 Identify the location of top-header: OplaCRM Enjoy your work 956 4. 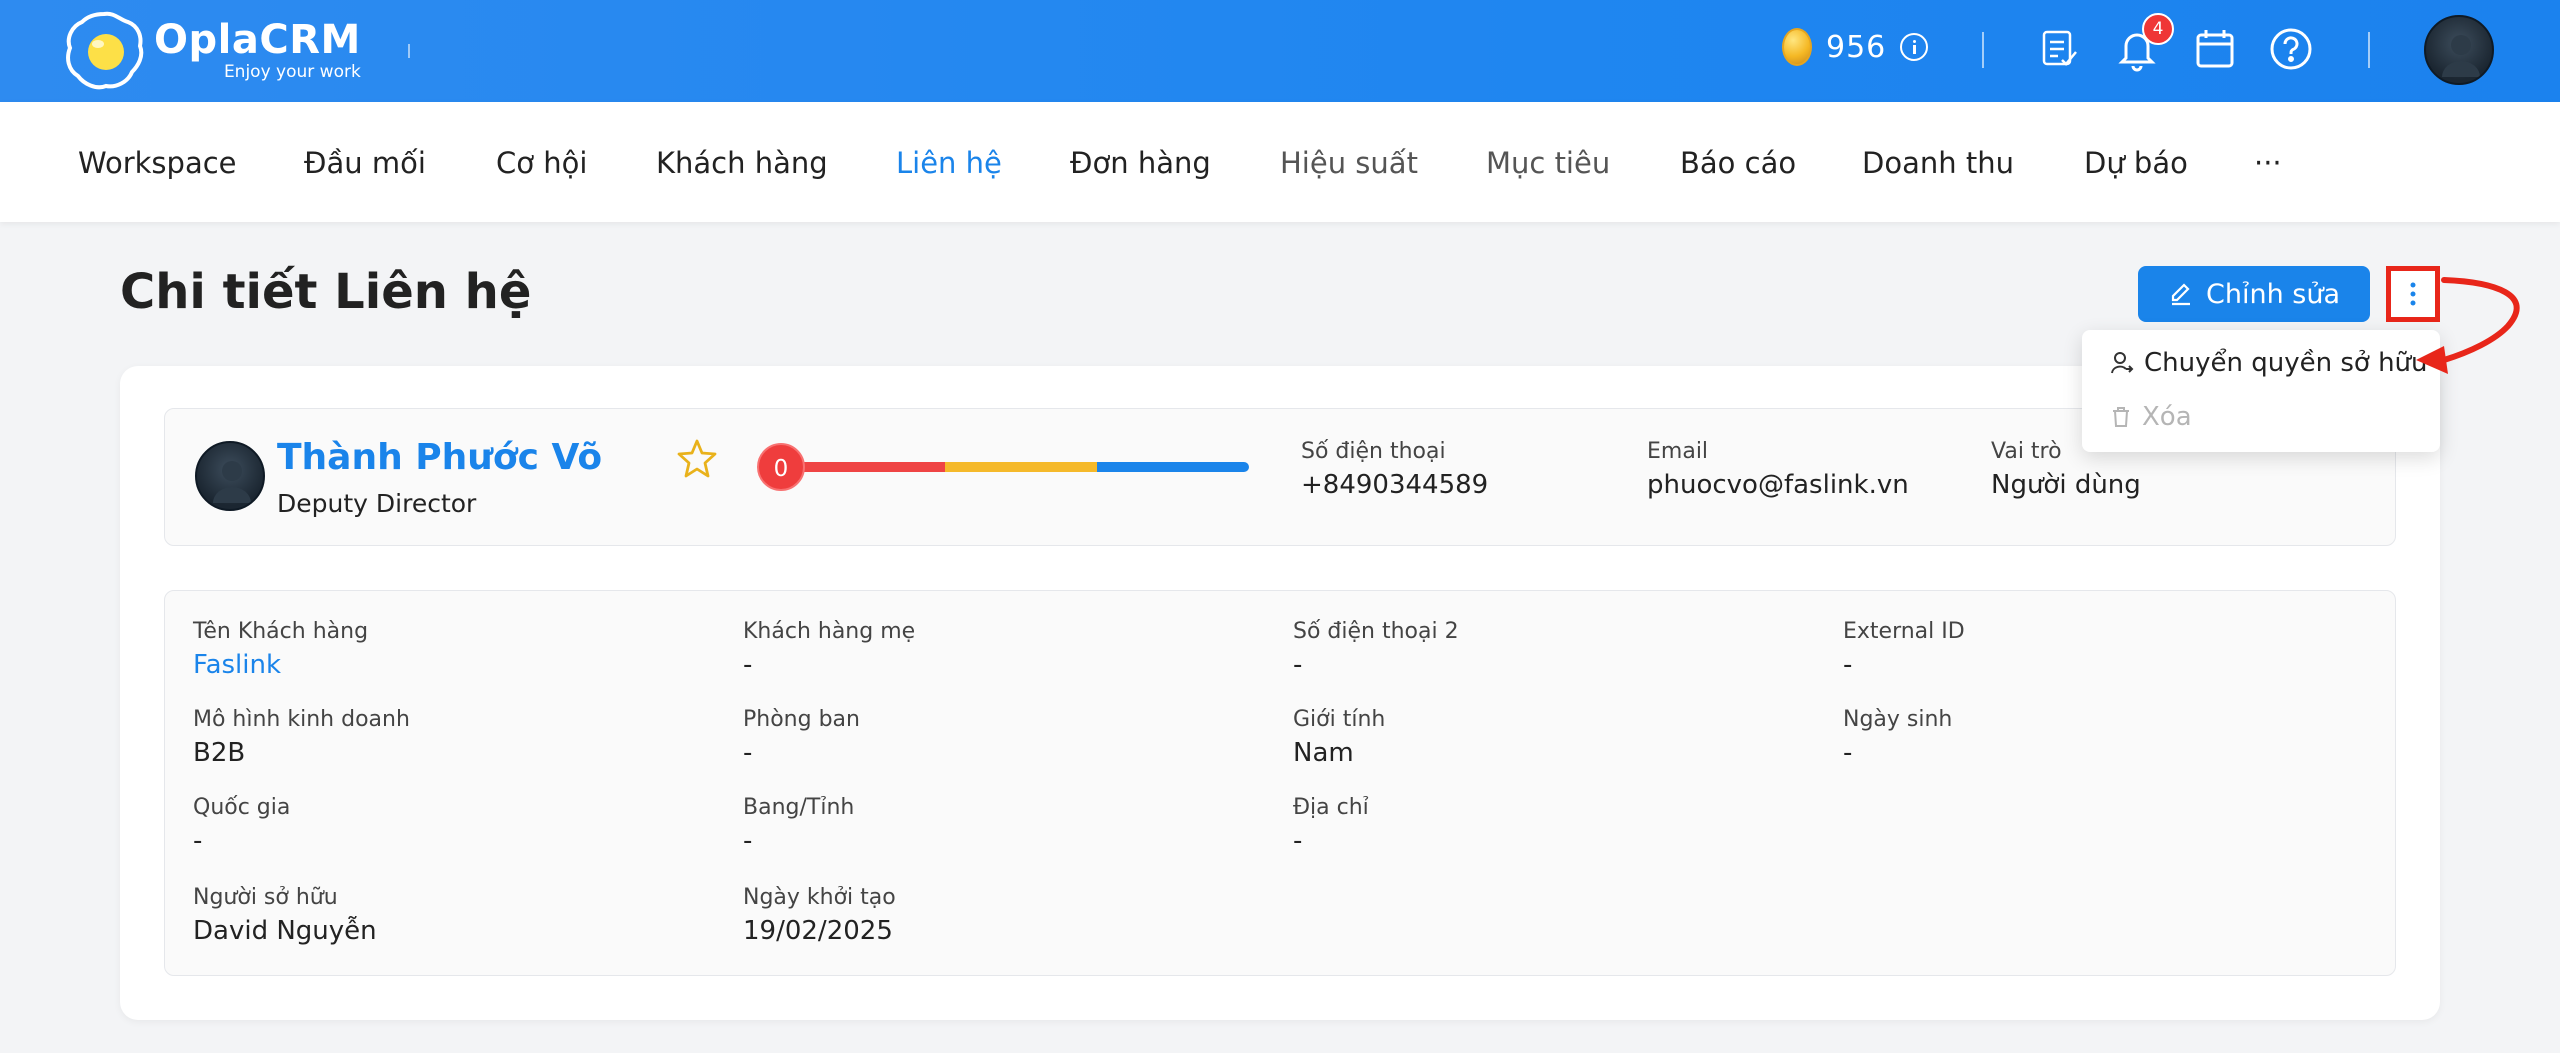
(1280, 51).